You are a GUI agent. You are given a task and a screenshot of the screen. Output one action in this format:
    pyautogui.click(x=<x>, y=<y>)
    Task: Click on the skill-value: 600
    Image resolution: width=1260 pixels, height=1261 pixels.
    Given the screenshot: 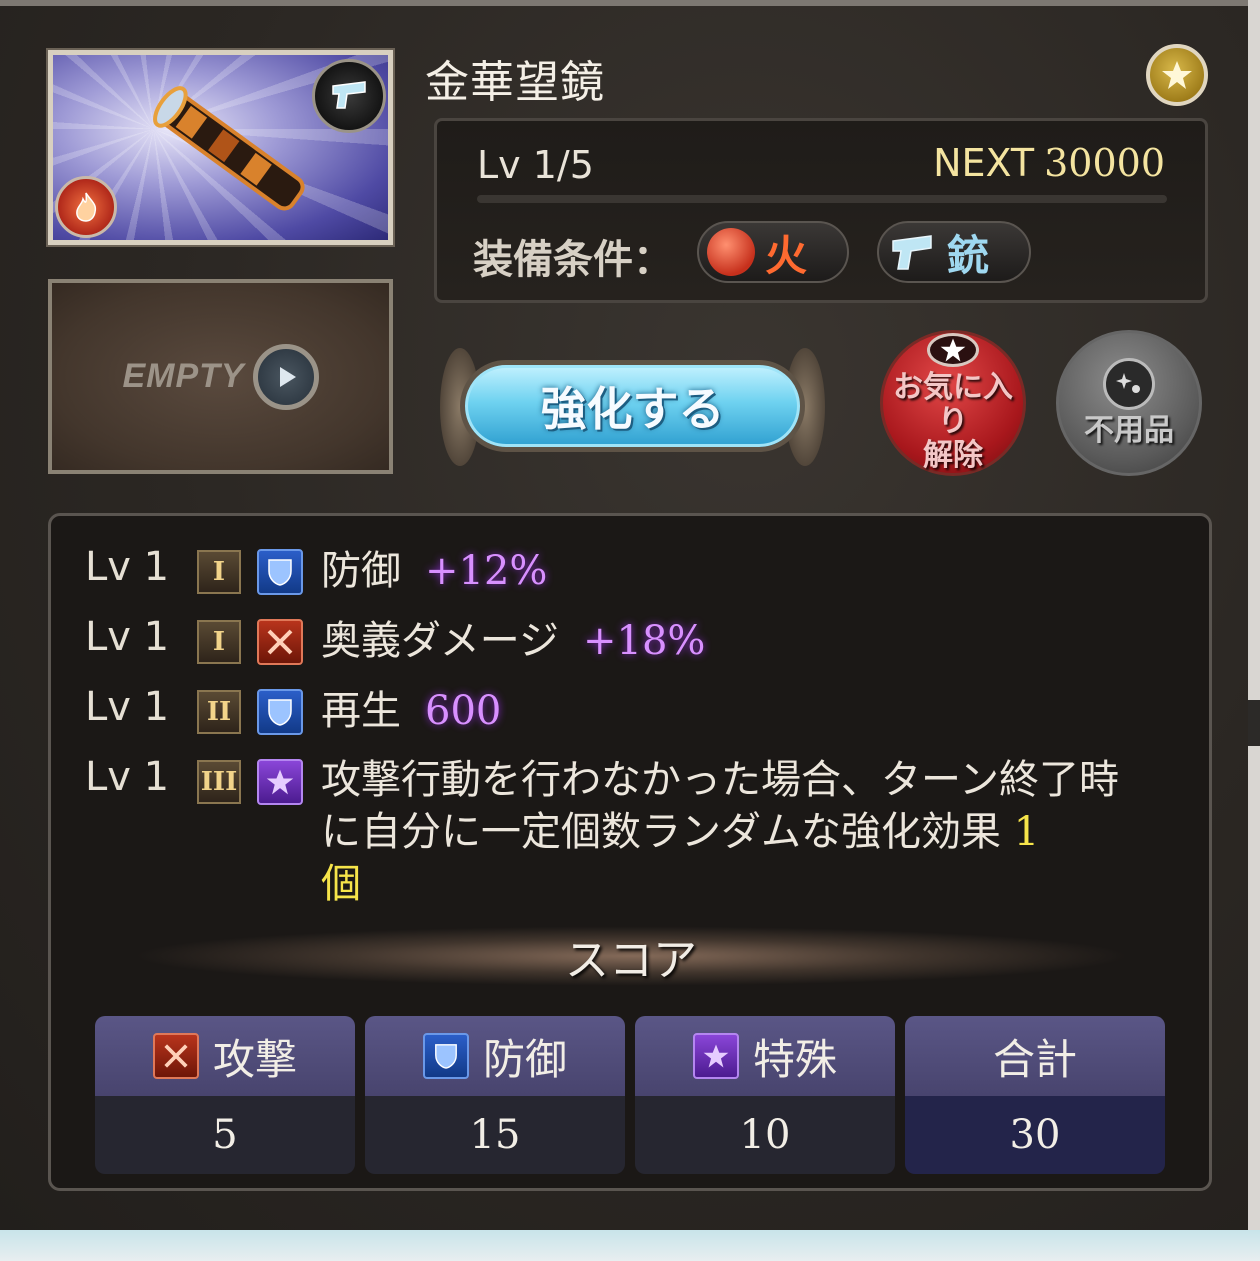 What is the action you would take?
    pyautogui.click(x=463, y=711)
    